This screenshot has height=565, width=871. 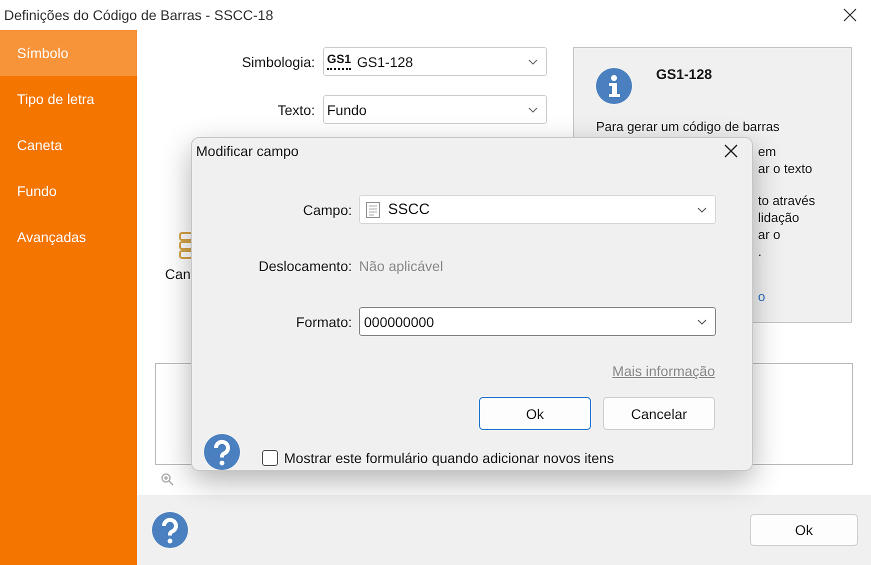 What do you see at coordinates (449, 458) in the screenshot?
I see `checkbox-label: Mostrar este formulário quando adicionar novos itens` at bounding box center [449, 458].